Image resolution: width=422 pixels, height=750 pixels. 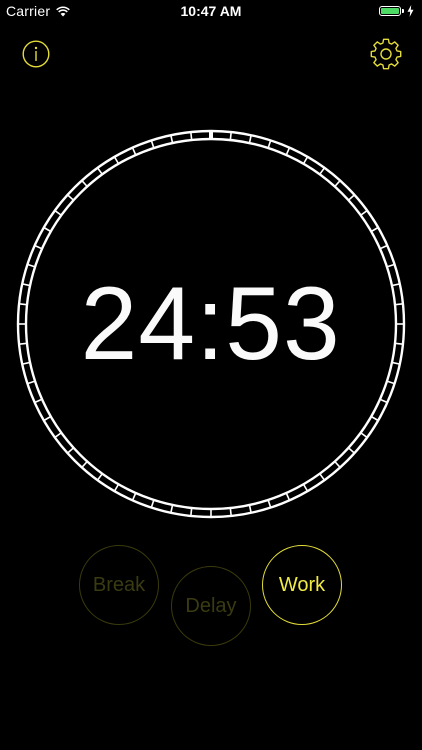 I want to click on battery-indicator, so click(x=396, y=11).